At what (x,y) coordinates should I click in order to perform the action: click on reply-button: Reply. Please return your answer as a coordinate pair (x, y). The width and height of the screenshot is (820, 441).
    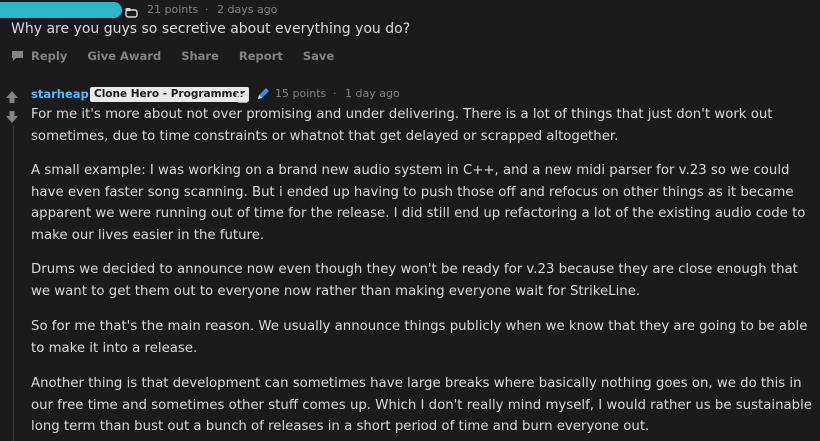
    Looking at the image, I should click on (39, 56).